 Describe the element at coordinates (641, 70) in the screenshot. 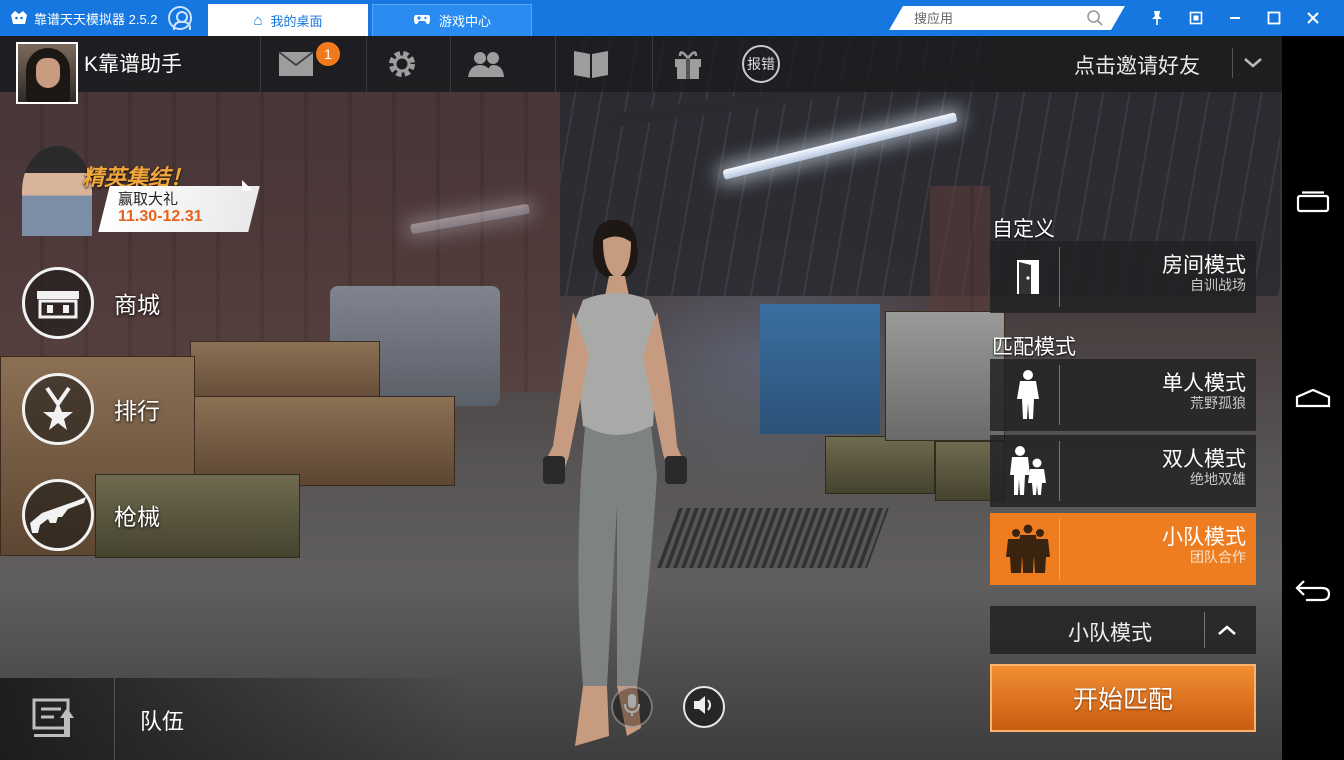

I see `game-top-bar: K靠谱助手 1 报错 点击邀请好友` at that location.